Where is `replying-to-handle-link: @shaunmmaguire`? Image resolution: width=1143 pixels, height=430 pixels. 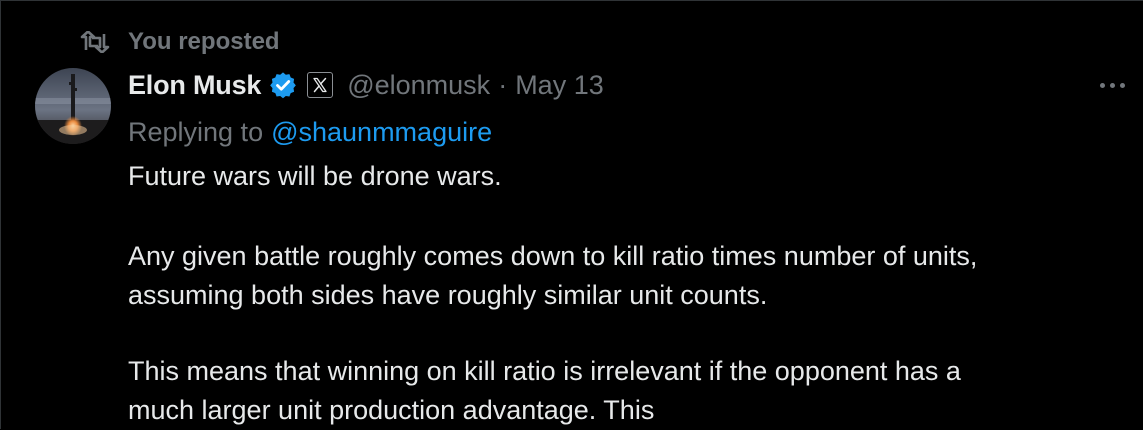
replying-to-handle-link: @shaunmmaguire is located at coordinates (381, 132).